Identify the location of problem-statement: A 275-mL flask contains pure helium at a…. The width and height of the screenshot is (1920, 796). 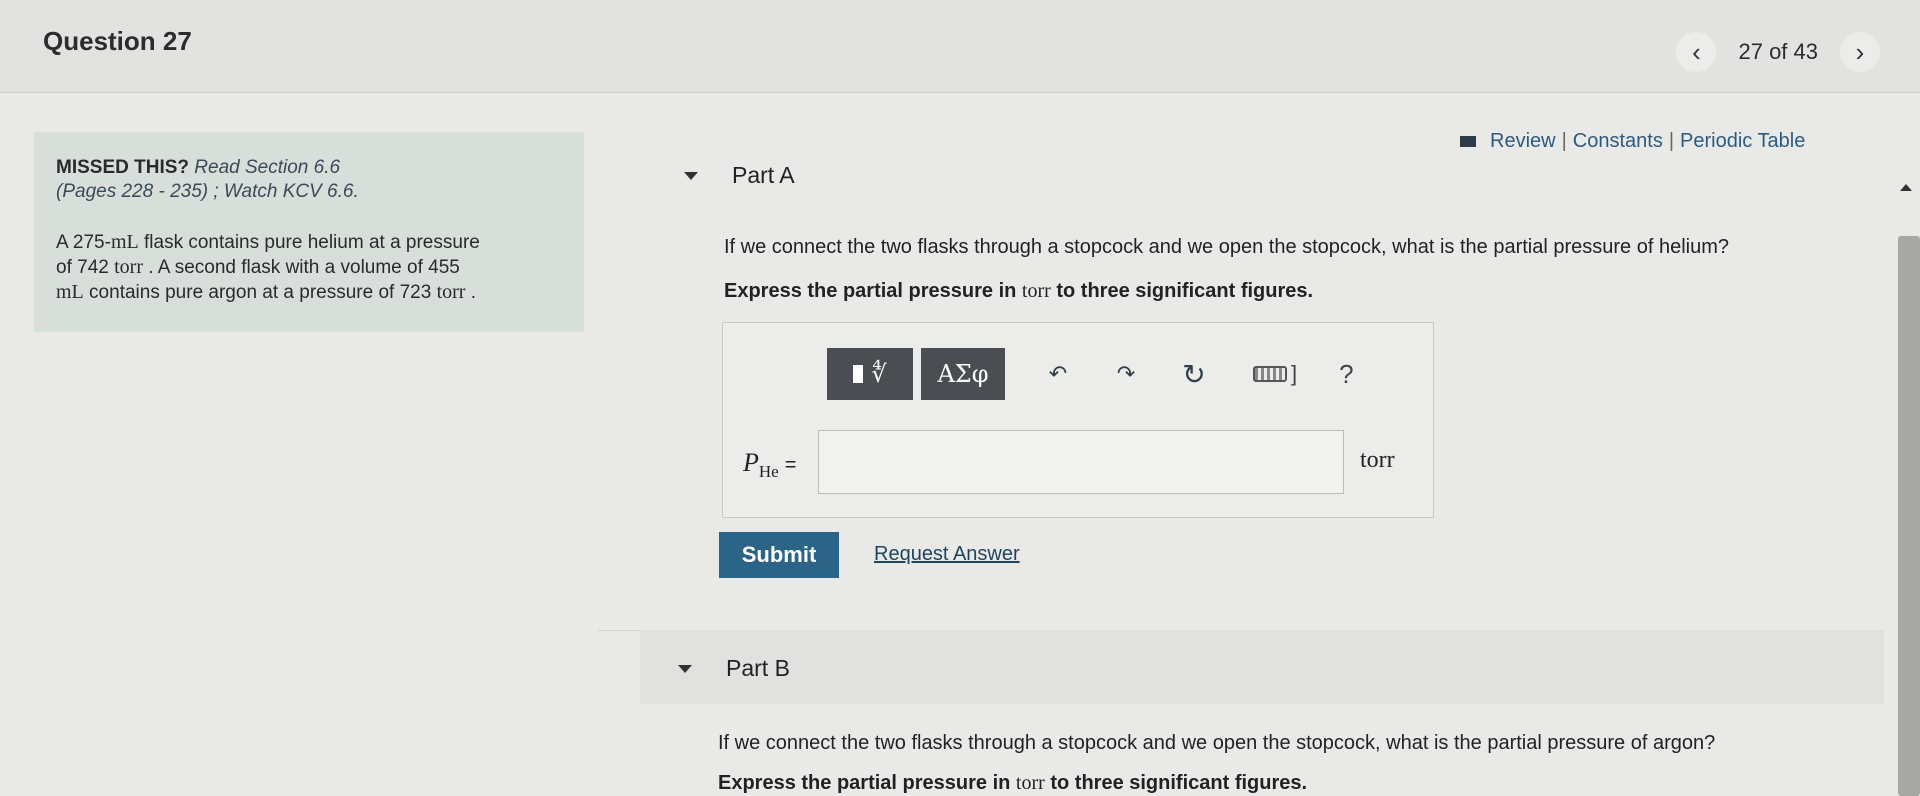
(309, 267).